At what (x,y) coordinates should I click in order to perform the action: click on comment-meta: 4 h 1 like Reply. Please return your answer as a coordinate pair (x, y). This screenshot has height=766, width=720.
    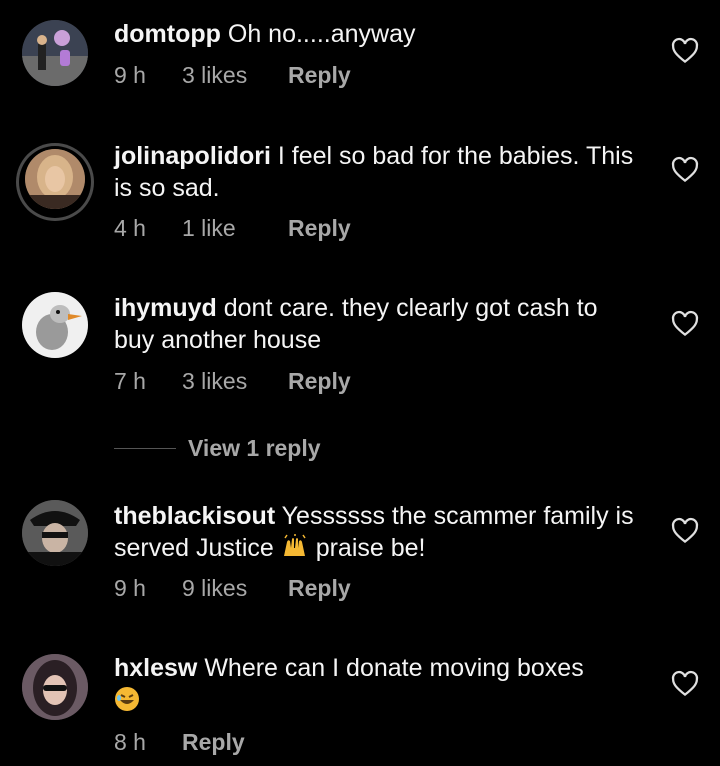
    Looking at the image, I should click on (232, 228).